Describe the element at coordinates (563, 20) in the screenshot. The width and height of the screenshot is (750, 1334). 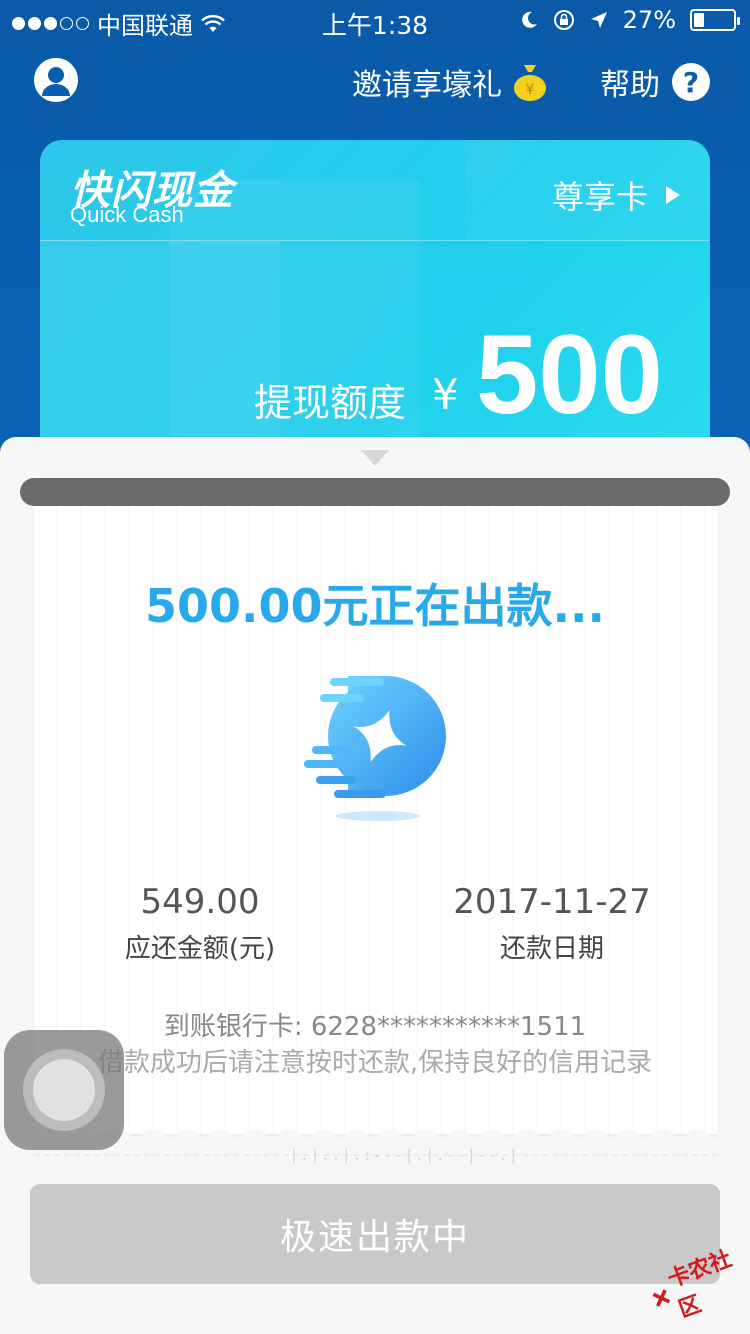
I see `rotation-lock-icon` at that location.